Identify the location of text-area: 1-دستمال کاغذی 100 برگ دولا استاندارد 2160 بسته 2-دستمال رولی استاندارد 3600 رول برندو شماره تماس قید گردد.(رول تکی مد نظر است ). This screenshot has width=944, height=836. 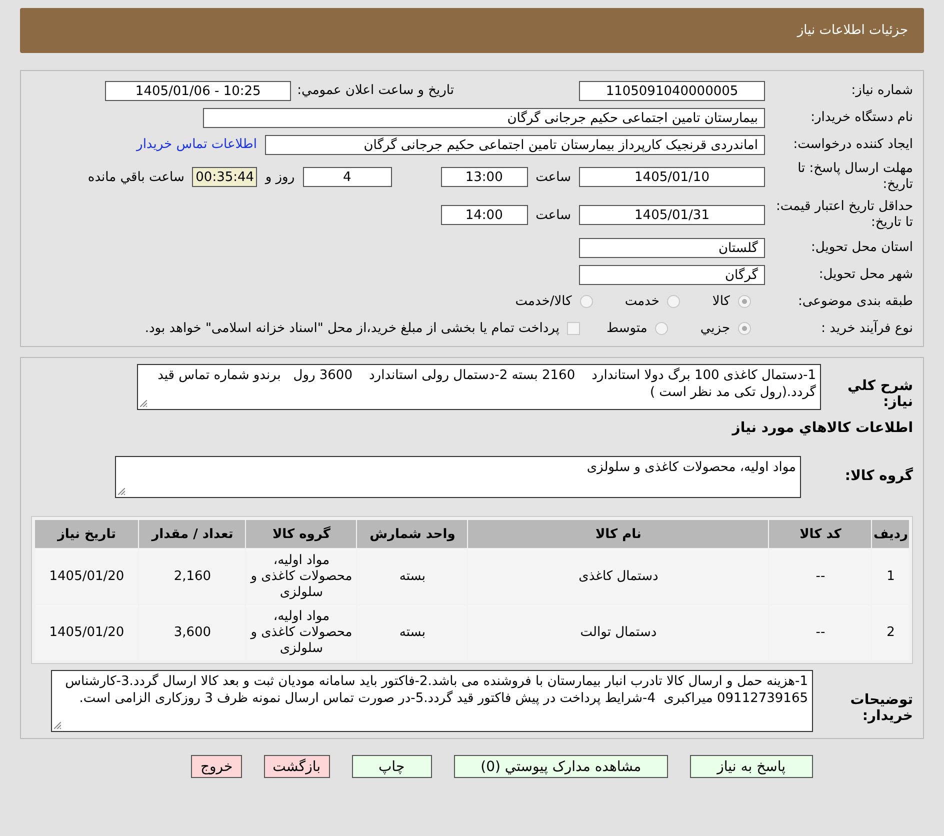
(479, 387).